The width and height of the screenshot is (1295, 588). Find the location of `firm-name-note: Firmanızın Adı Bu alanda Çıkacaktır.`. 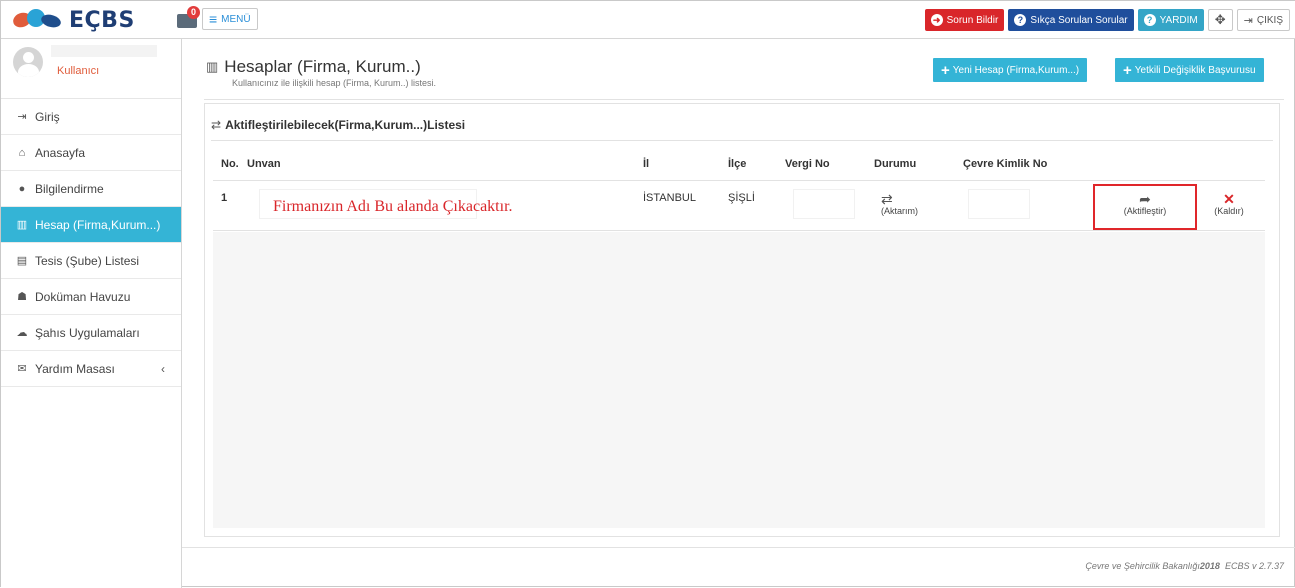

firm-name-note: Firmanızın Adı Bu alanda Çıkacaktır. is located at coordinates (393, 206).